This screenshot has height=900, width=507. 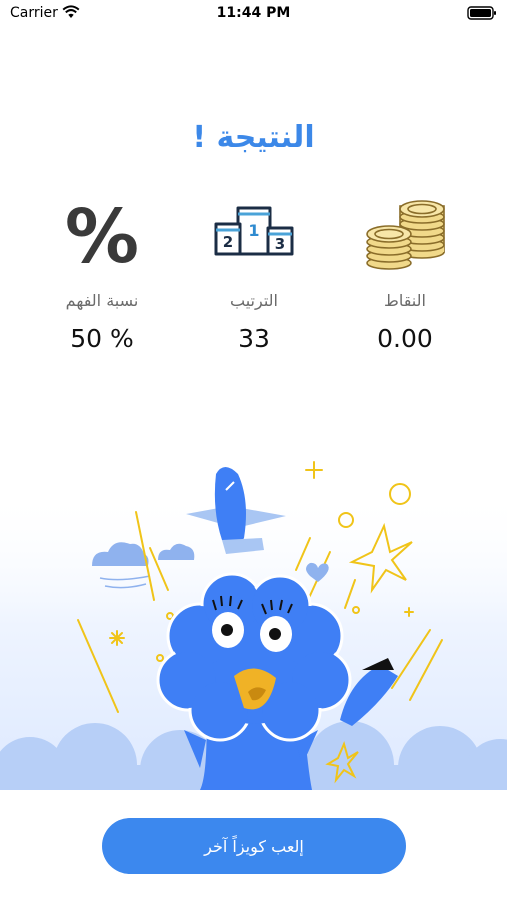 I want to click on percent-icon: %, so click(x=102, y=236).